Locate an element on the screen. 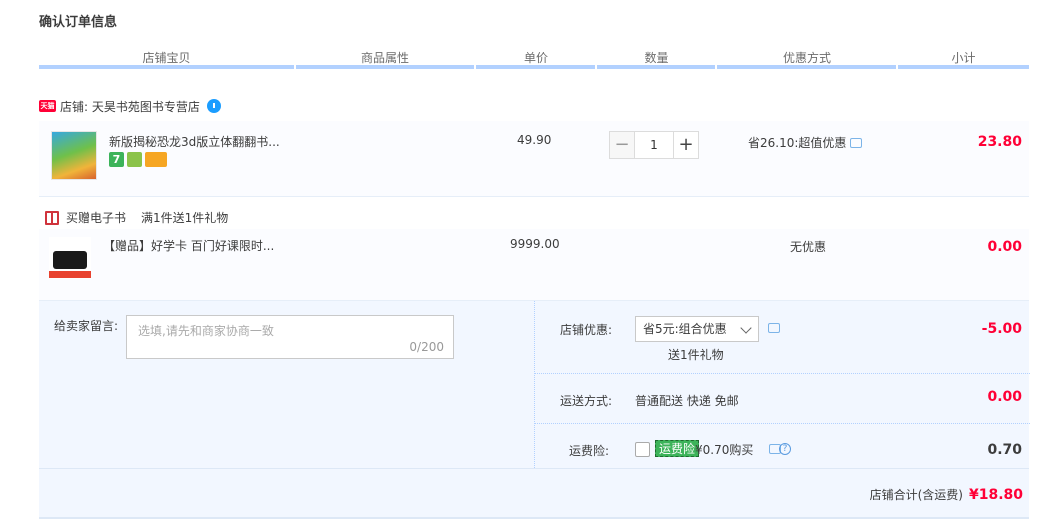 This screenshot has width=1040, height=525. gift-note: 送1件礼物 is located at coordinates (696, 355).